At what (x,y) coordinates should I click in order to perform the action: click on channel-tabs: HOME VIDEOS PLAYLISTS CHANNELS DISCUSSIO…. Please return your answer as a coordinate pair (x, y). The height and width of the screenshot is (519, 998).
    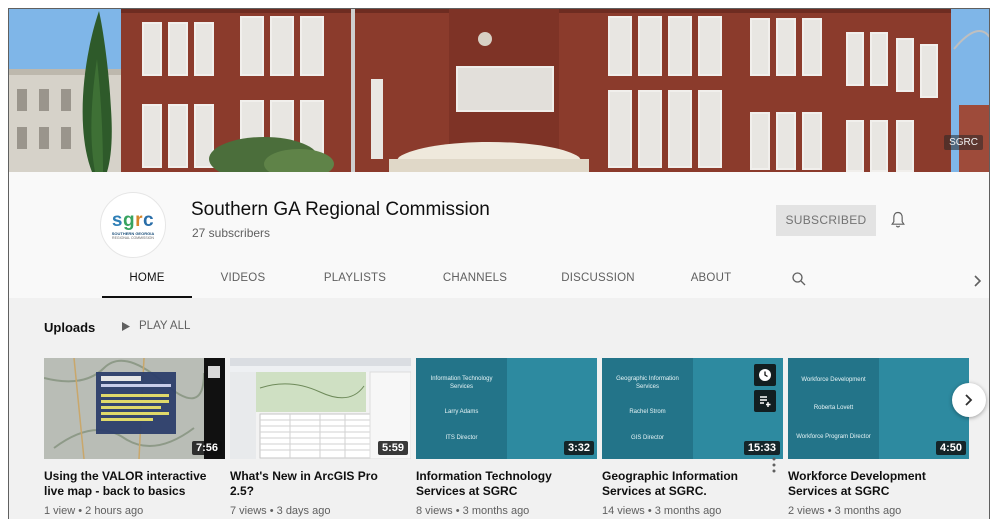
    Looking at the image, I should click on (499, 278).